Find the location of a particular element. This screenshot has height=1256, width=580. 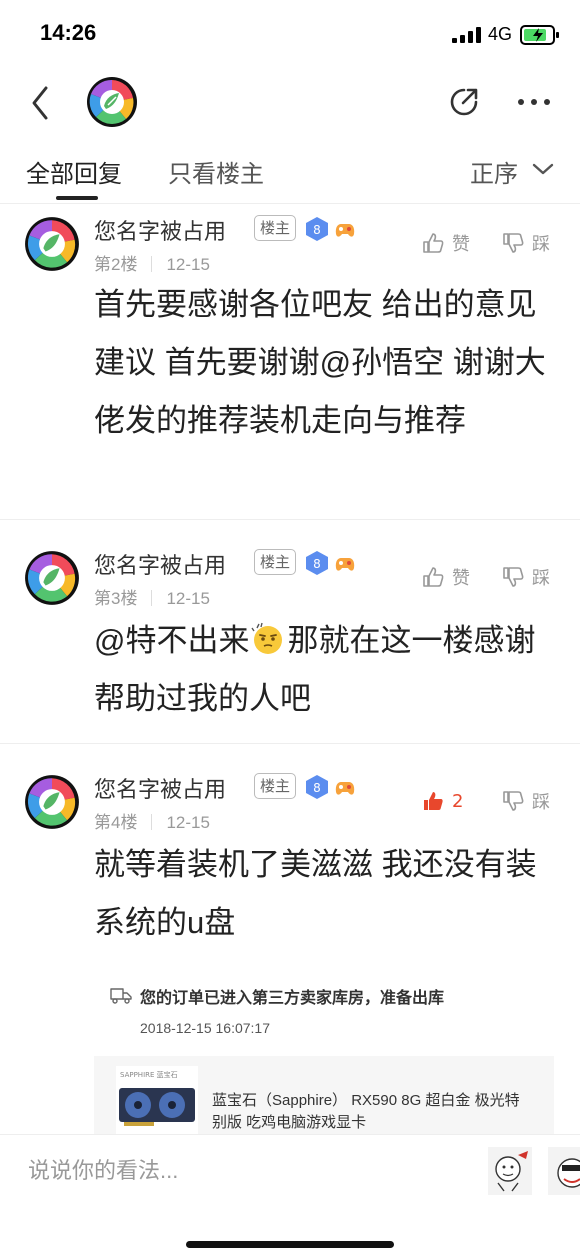

comment-composer is located at coordinates (290, 1195).